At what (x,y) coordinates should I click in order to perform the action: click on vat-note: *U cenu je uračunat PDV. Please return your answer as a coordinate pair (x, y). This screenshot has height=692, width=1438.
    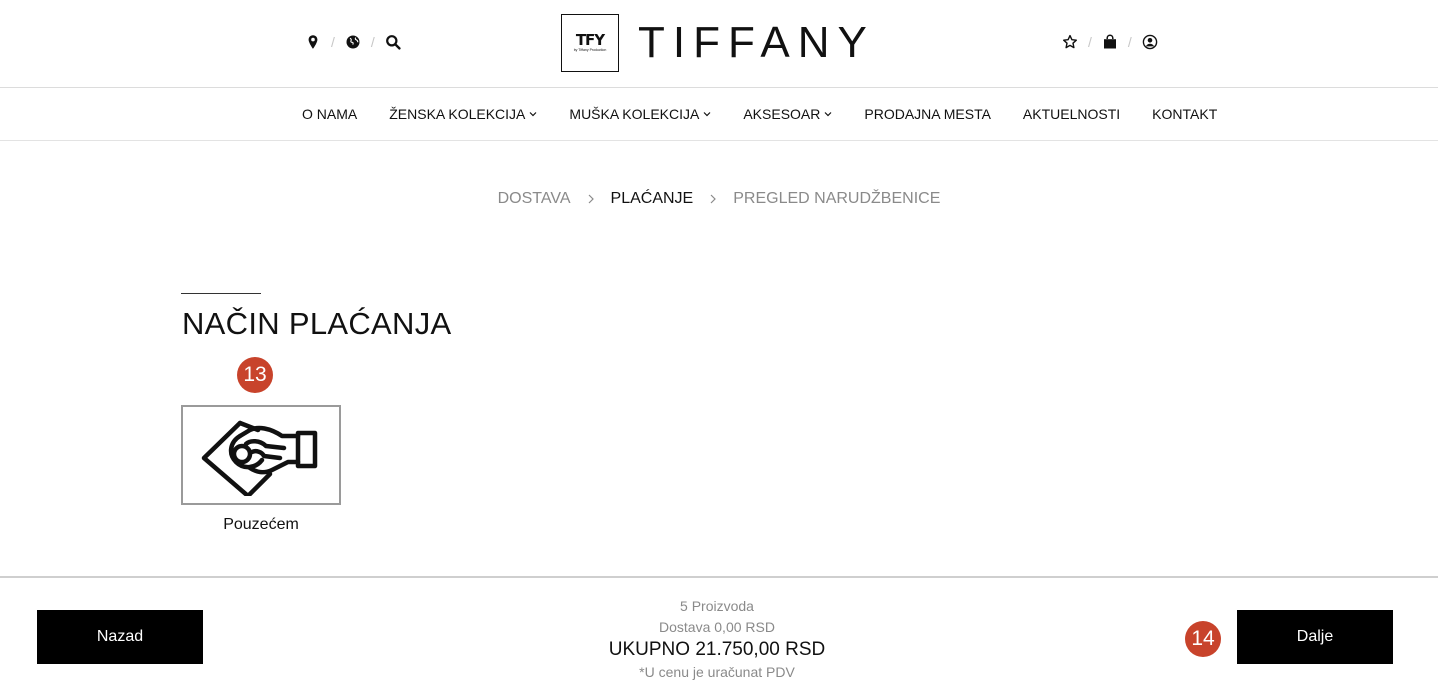
    Looking at the image, I should click on (717, 672).